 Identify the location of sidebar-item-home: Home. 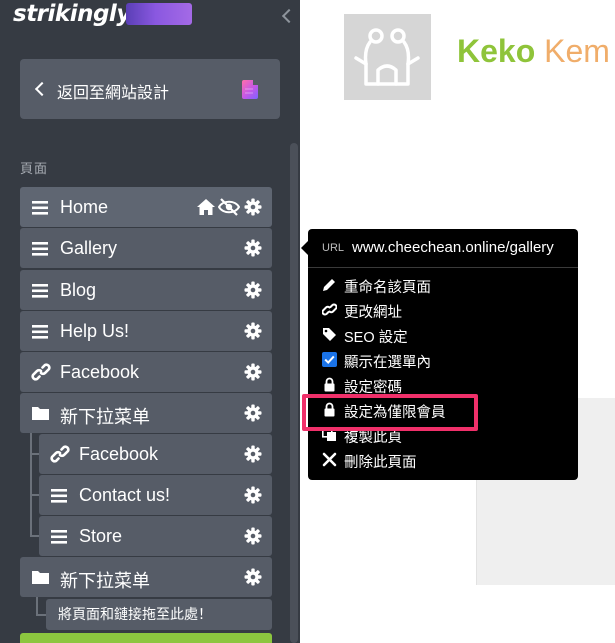
(146, 207).